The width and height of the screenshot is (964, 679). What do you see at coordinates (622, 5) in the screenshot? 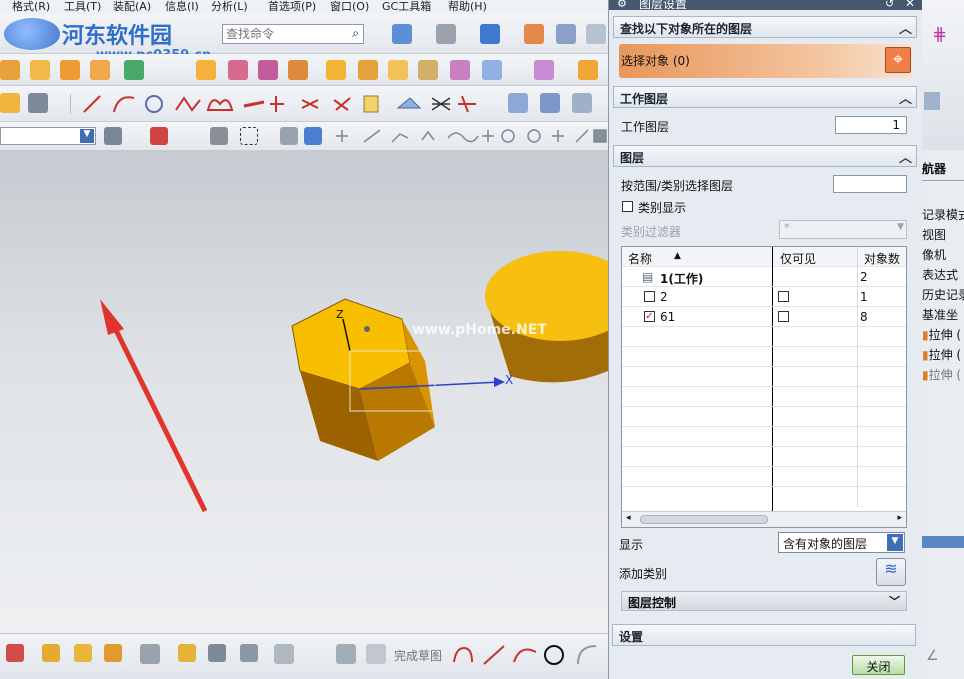
I see `gear-icon: ⚙` at bounding box center [622, 5].